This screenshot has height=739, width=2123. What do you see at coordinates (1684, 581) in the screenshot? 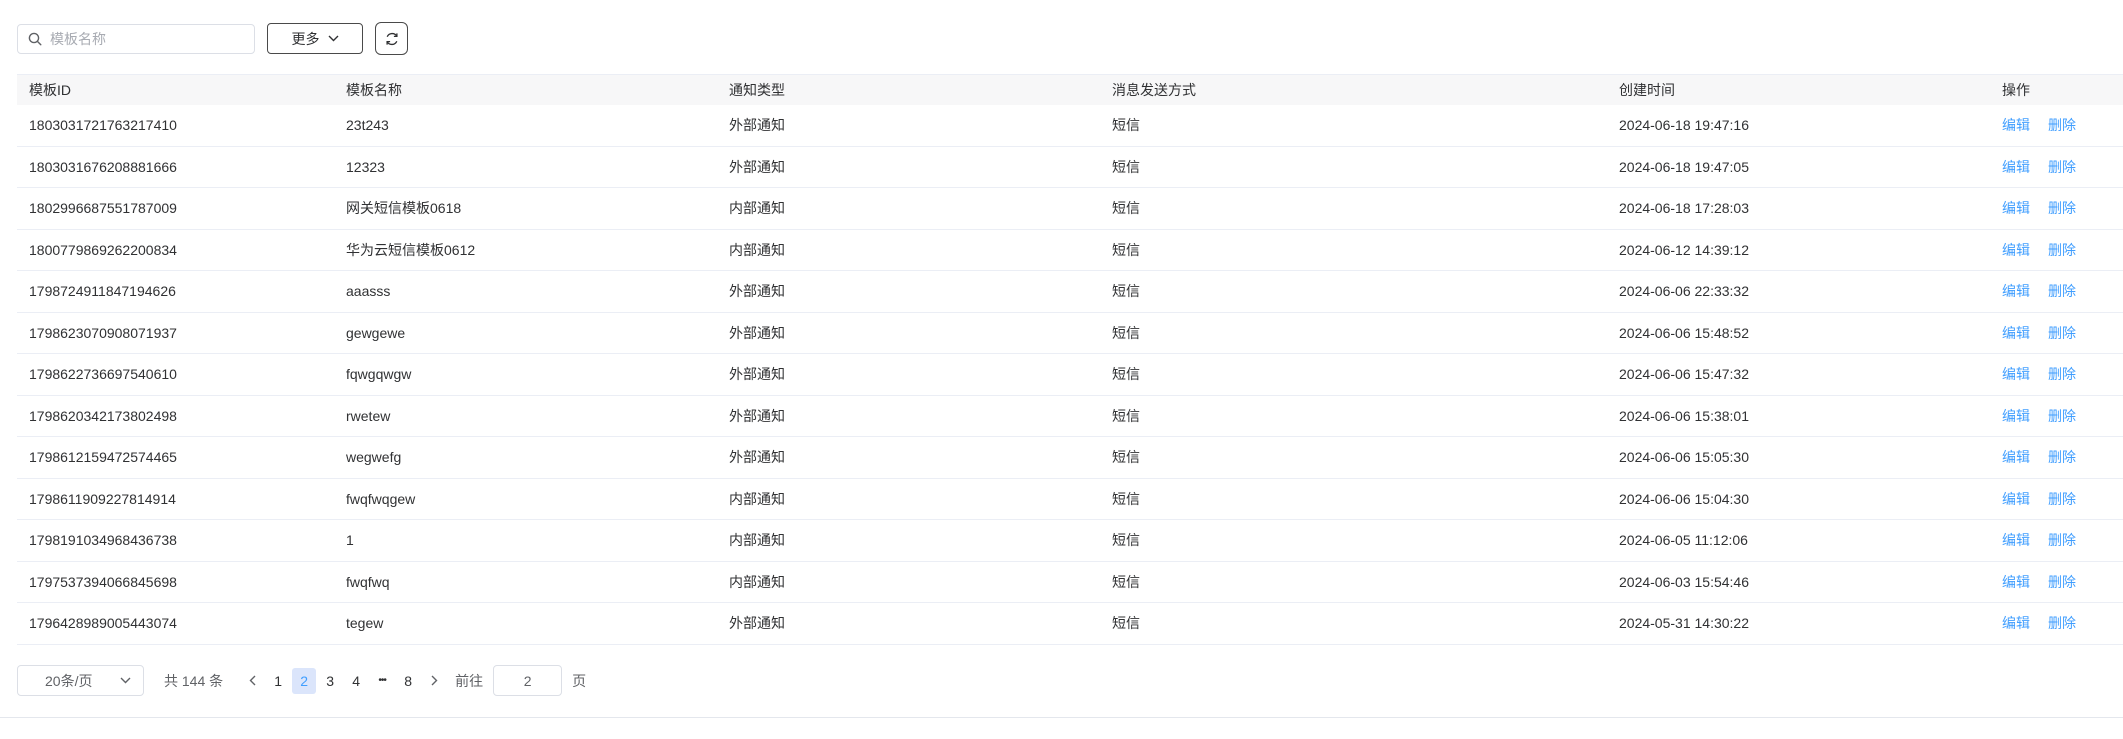
I see `cell-time: 2024-06-03 15:54:46` at bounding box center [1684, 581].